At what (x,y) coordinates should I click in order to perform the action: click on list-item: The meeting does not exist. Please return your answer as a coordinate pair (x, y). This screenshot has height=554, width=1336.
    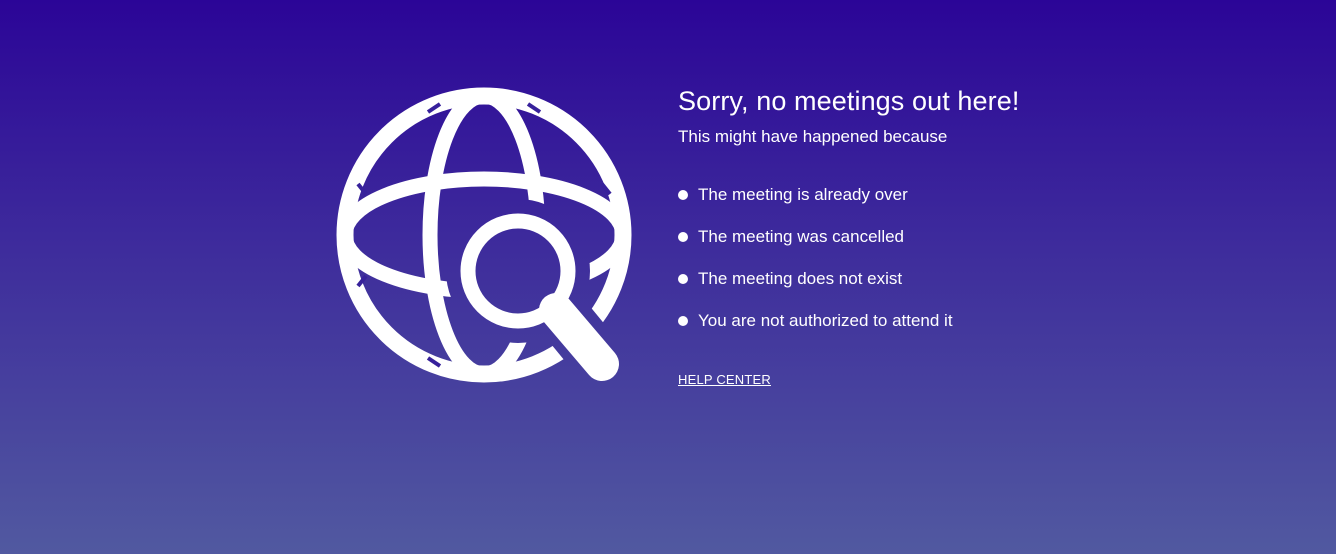
    Looking at the image, I should click on (958, 279).